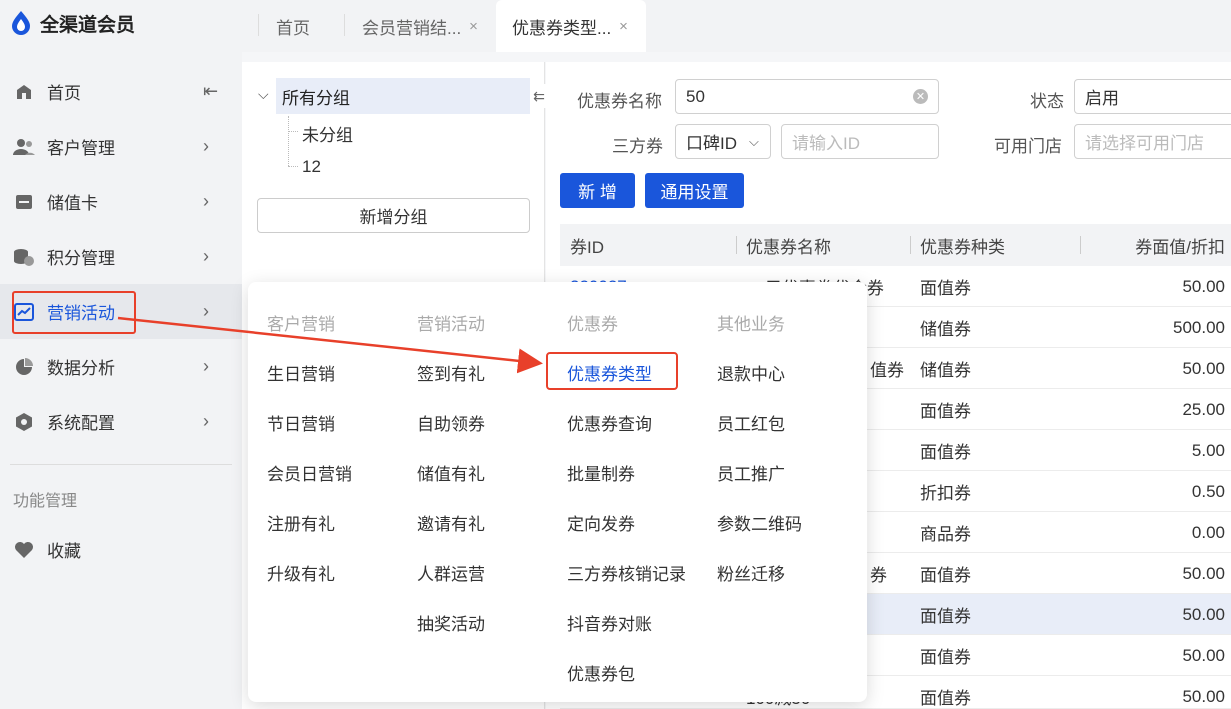 The image size is (1231, 709). Describe the element at coordinates (72, 23) in the screenshot. I see `app-logo: 全渠道会员` at that location.